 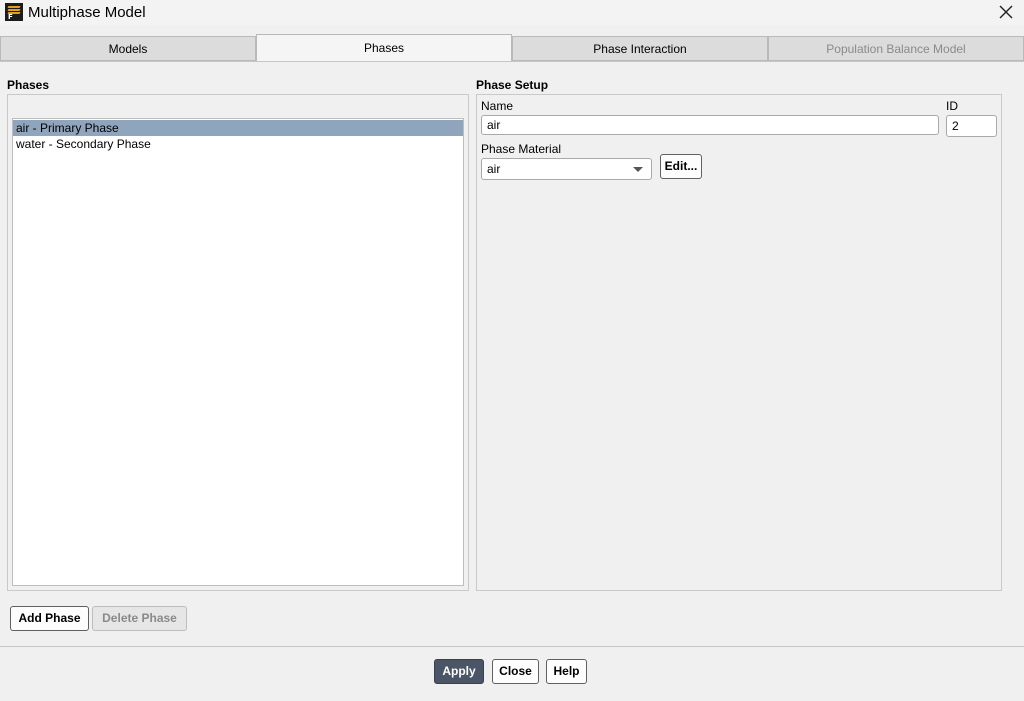 I want to click on id-field: 2, so click(x=971, y=126).